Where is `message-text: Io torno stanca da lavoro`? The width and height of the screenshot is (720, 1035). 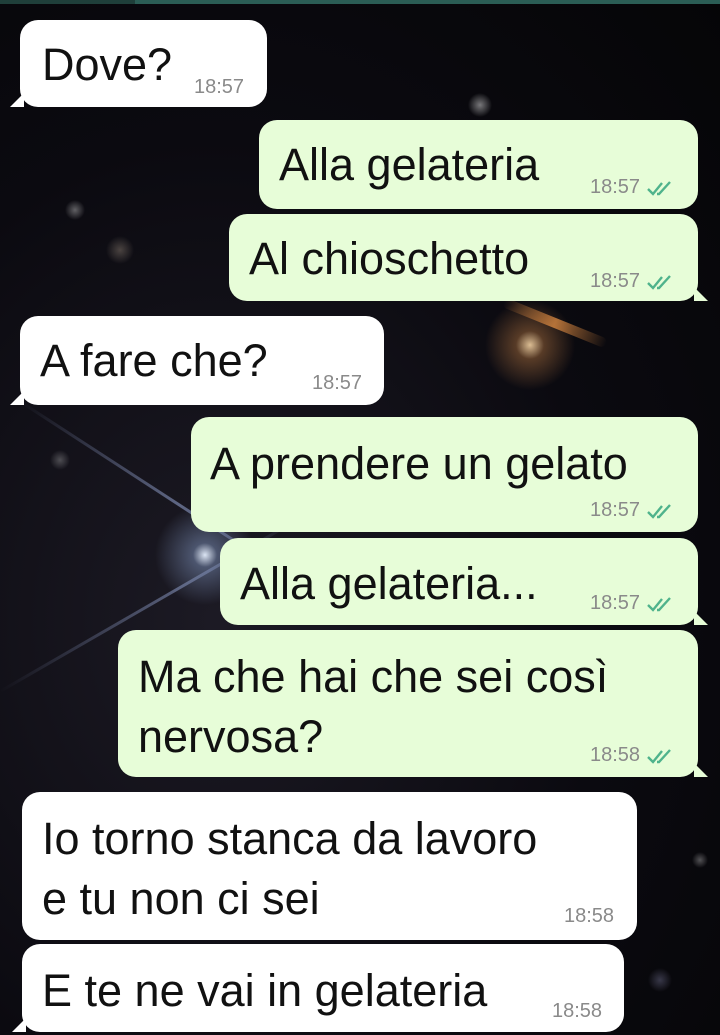 message-text: Io torno stanca da lavoro is located at coordinates (290, 838).